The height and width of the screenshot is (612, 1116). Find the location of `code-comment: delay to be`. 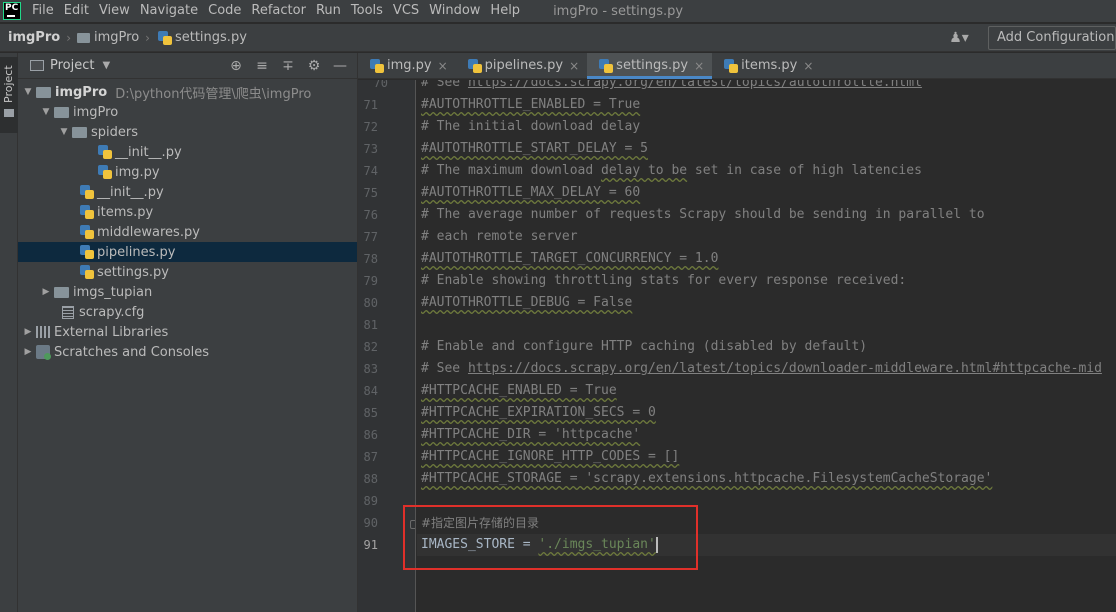

code-comment: delay to be is located at coordinates (644, 170).